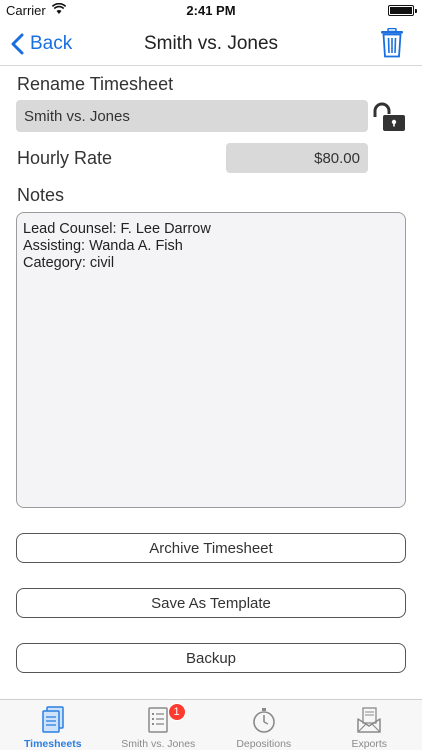  I want to click on tab-bar: Timesheets 1 Smith vs. Jones Depositions, so click(211, 724).